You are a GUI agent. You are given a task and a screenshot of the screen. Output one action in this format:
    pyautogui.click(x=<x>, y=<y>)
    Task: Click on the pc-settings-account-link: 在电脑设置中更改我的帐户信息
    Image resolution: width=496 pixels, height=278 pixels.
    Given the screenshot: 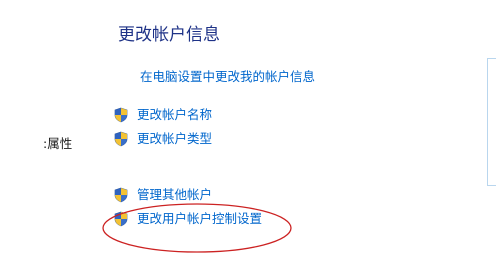 What is the action you would take?
    pyautogui.click(x=227, y=75)
    